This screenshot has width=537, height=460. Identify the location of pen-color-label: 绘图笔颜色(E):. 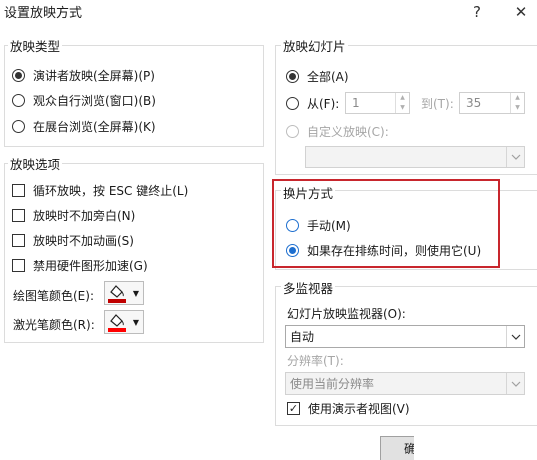
(53, 296).